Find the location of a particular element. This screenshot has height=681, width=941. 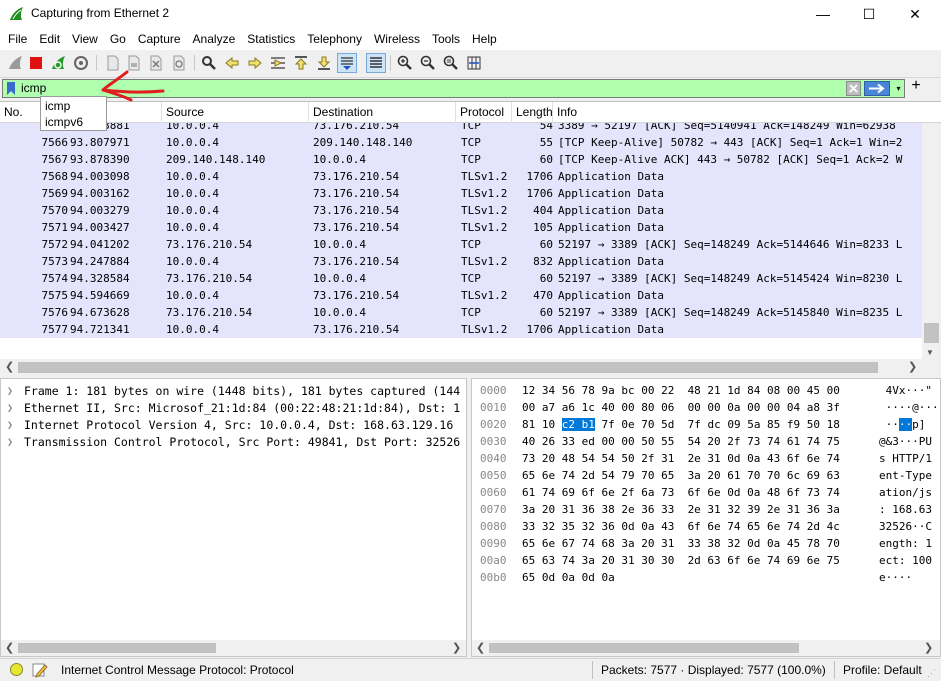

auto-scroll-button is located at coordinates (347, 63).